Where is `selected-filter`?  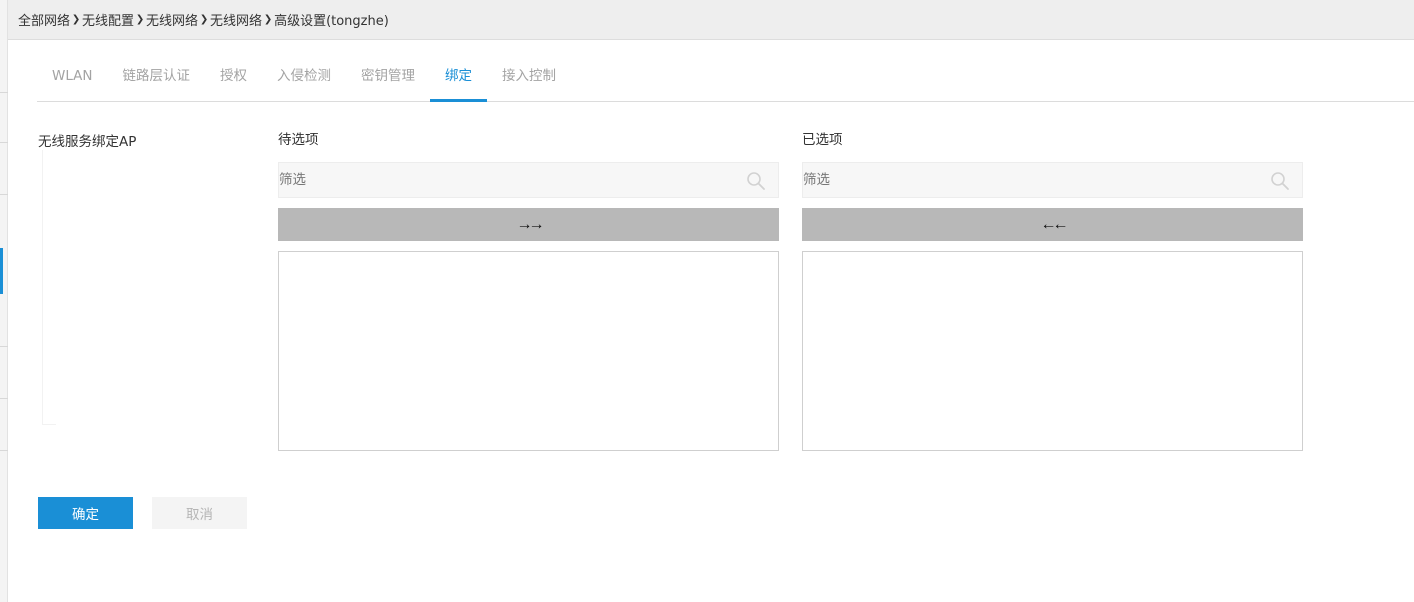
selected-filter is located at coordinates (1052, 180).